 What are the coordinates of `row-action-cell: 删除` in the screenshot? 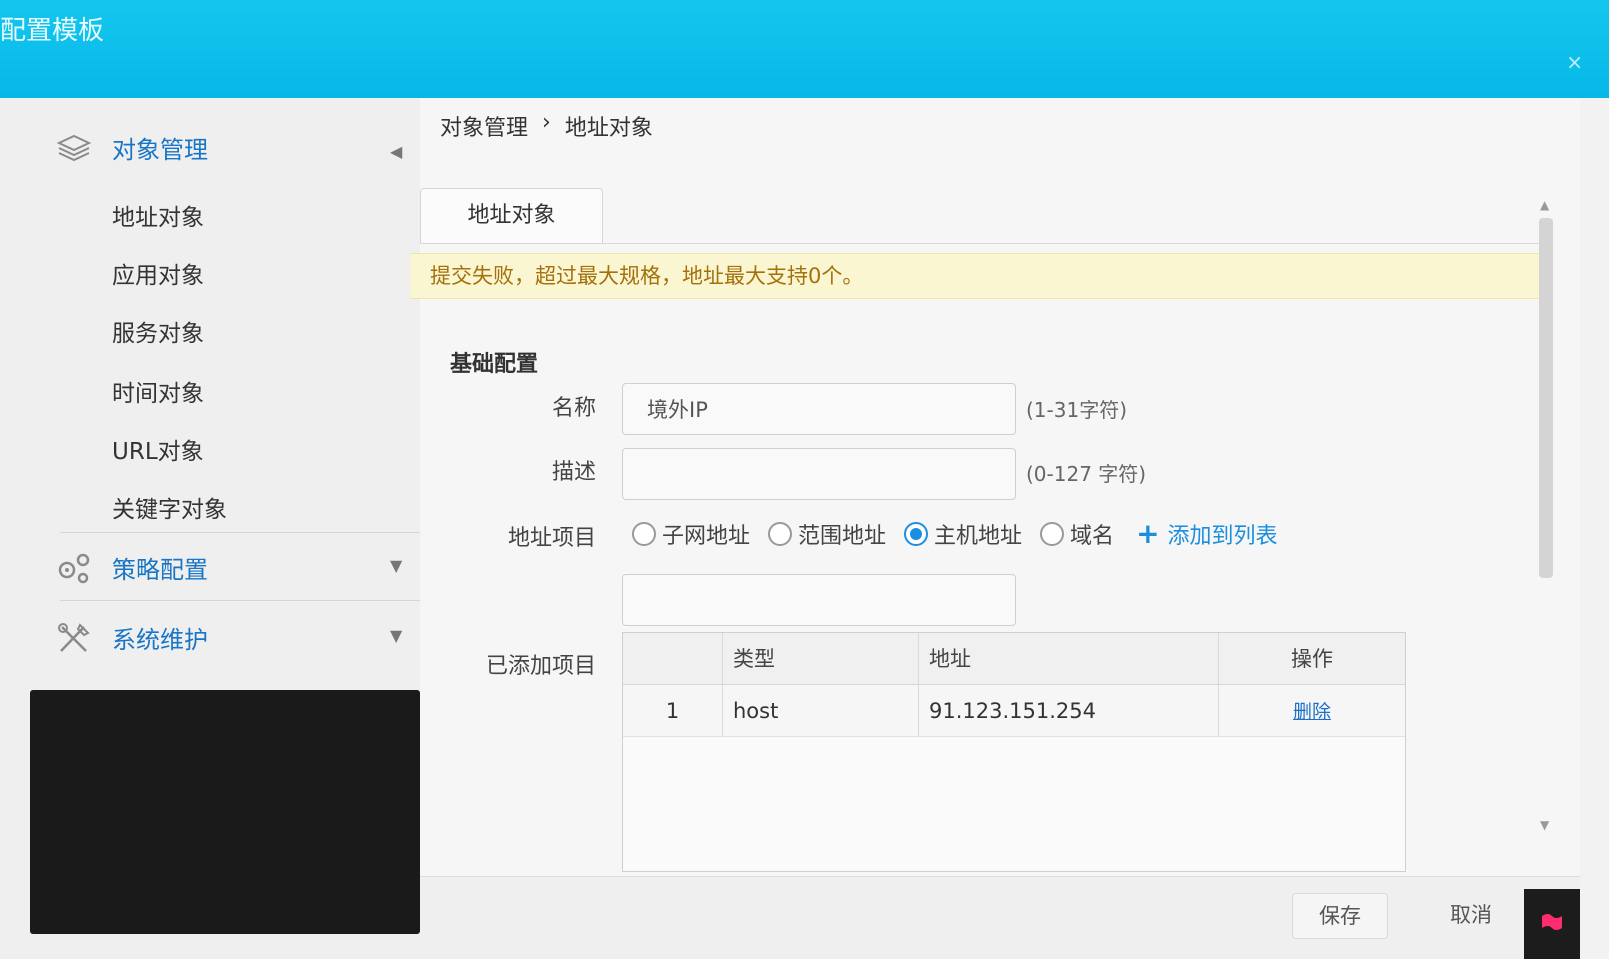 It's located at (1312, 710).